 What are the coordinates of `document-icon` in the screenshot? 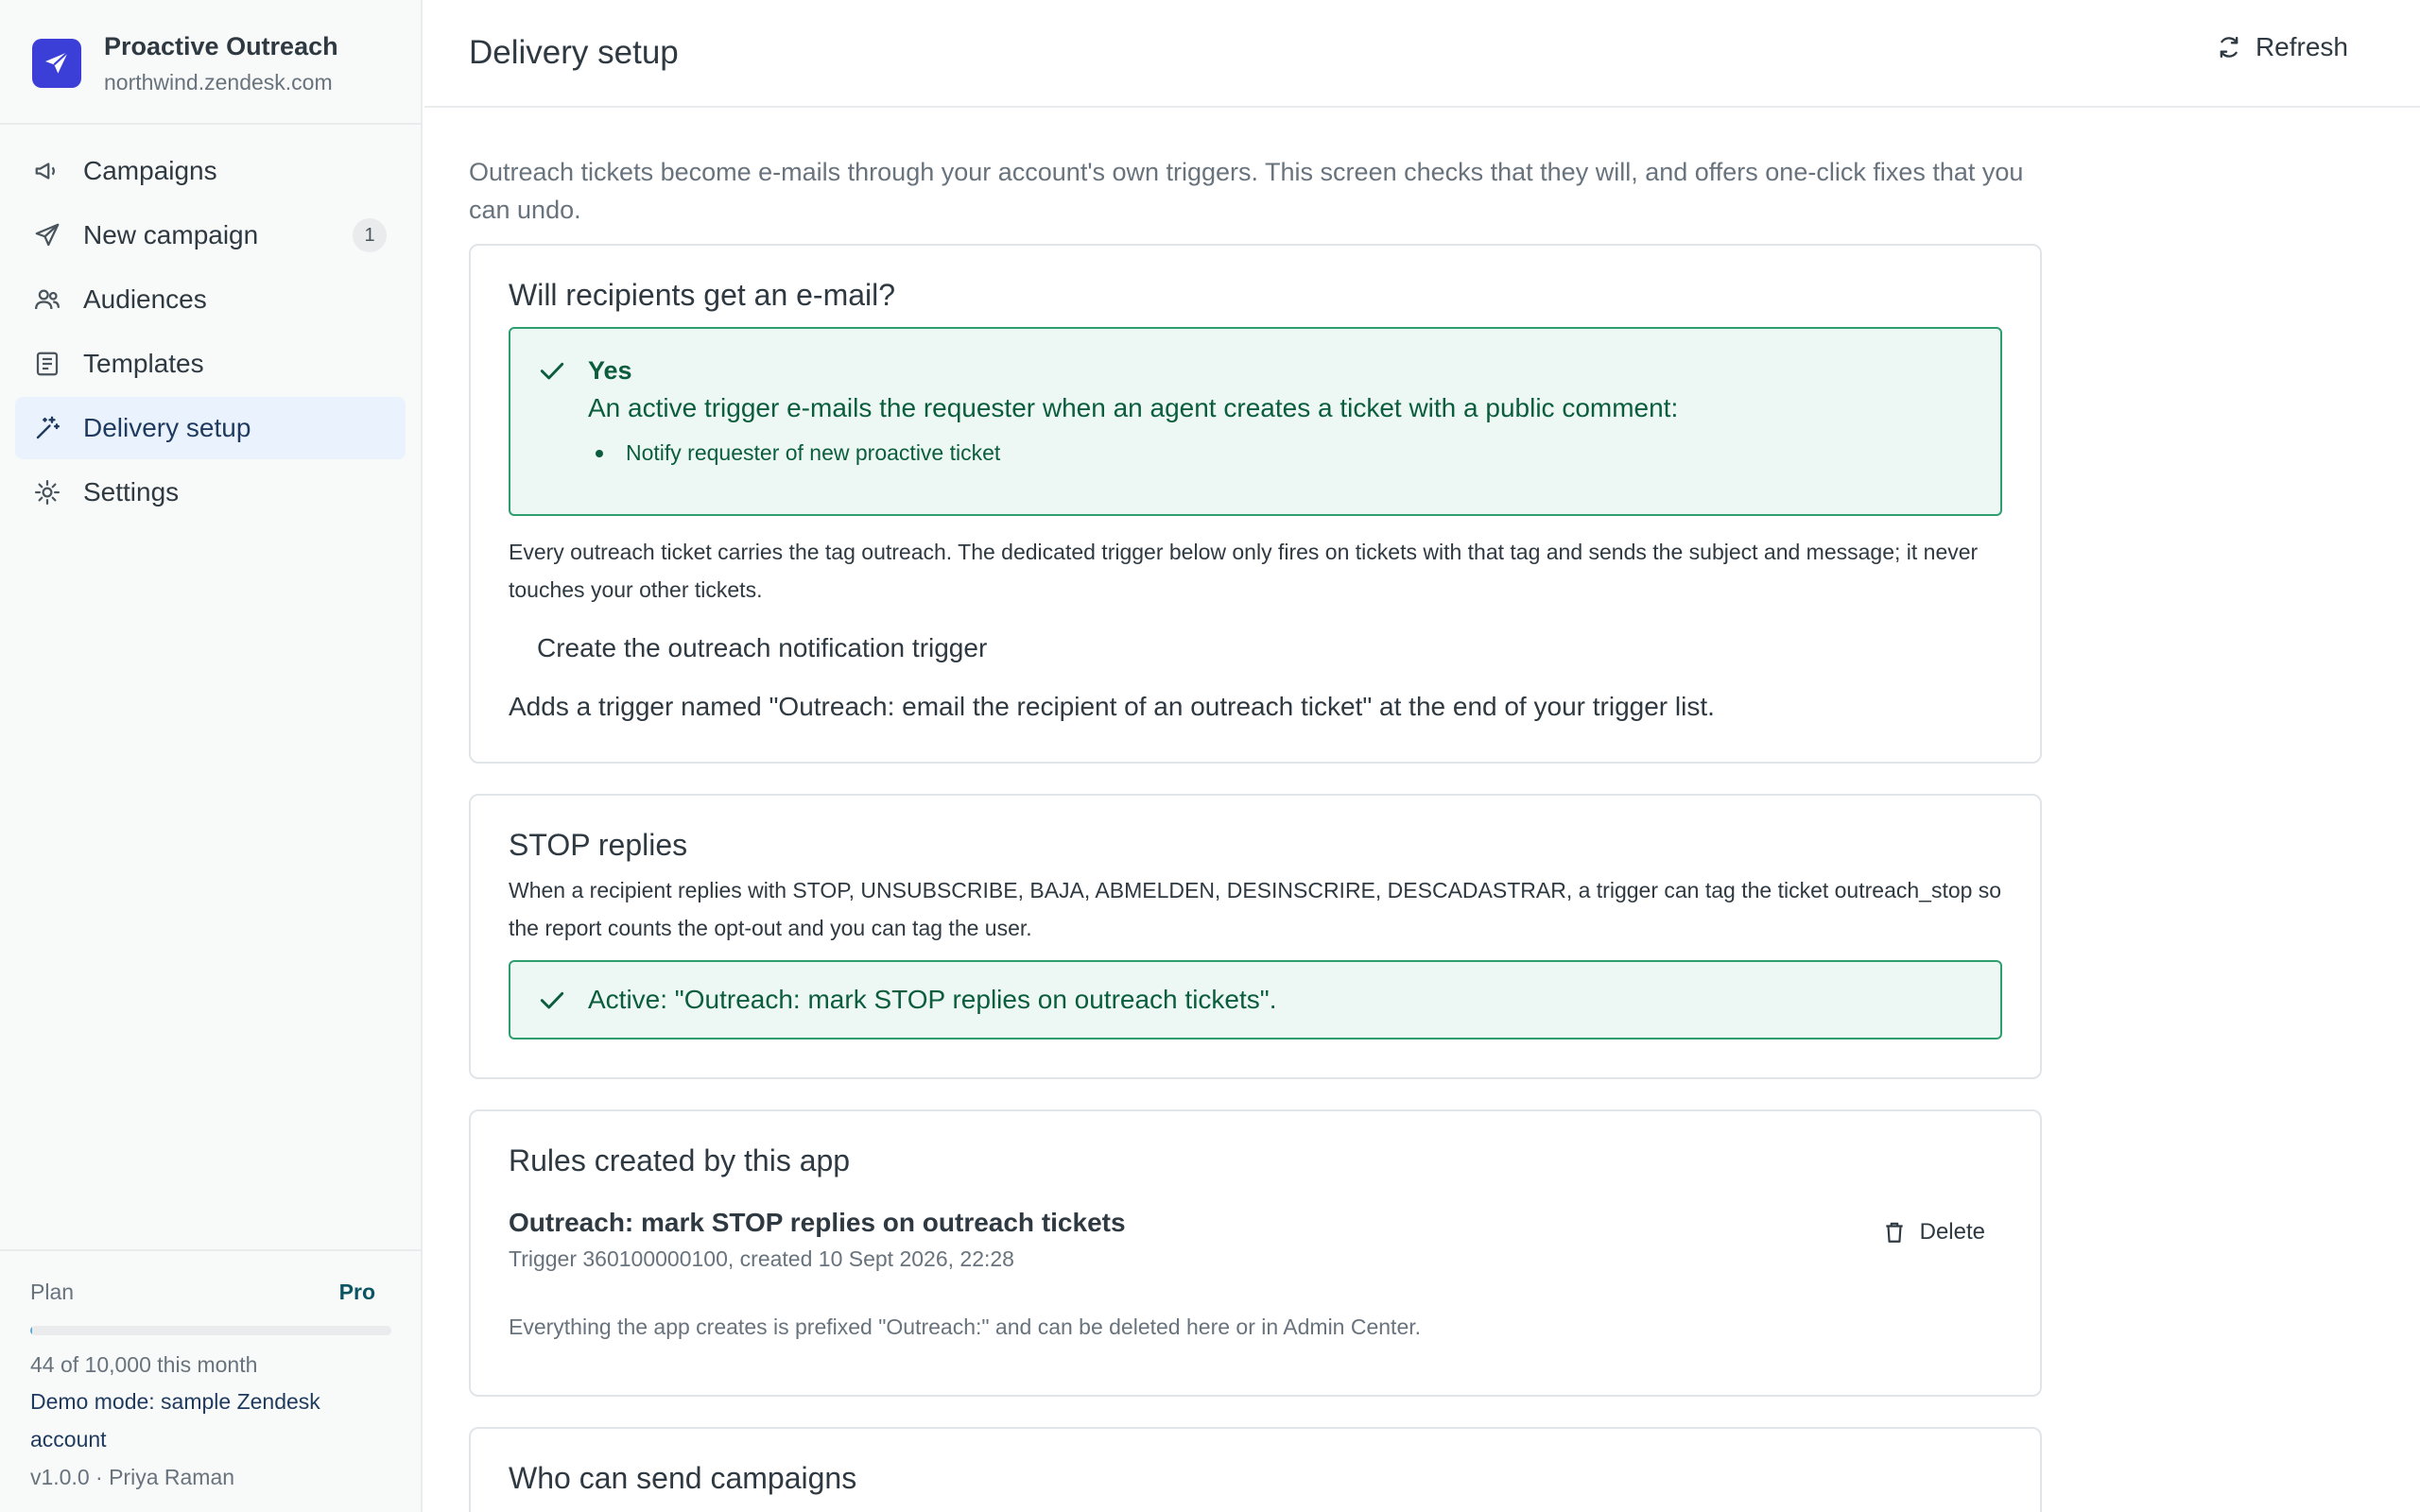 It's located at (47, 364).